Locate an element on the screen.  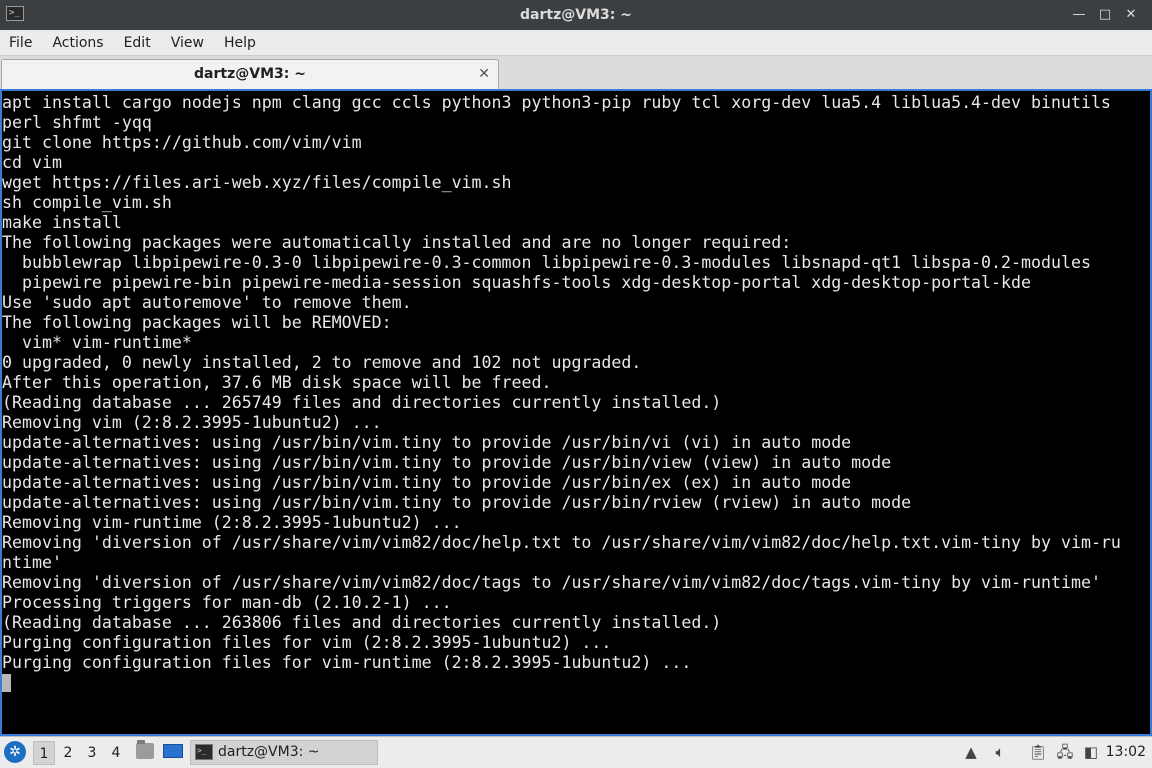
up-arrow-icon: ▲ is located at coordinates (971, 752).